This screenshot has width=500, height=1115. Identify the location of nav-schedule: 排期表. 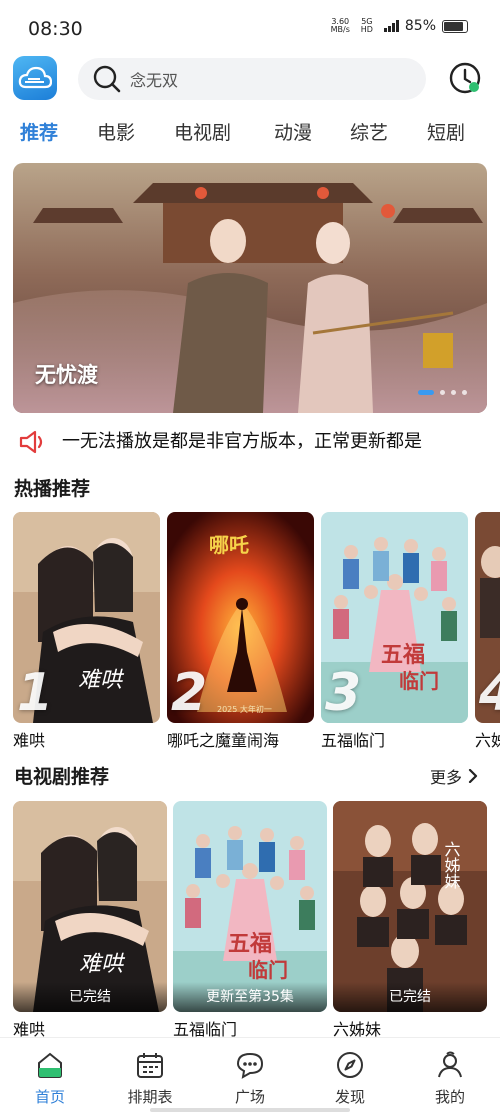
(150, 1076).